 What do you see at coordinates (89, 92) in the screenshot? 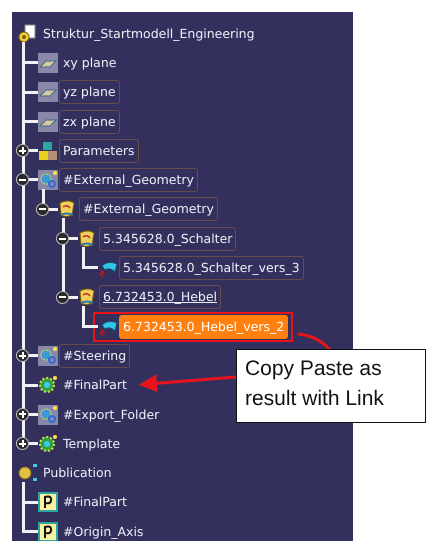
I see `tree-item: yz plane` at bounding box center [89, 92].